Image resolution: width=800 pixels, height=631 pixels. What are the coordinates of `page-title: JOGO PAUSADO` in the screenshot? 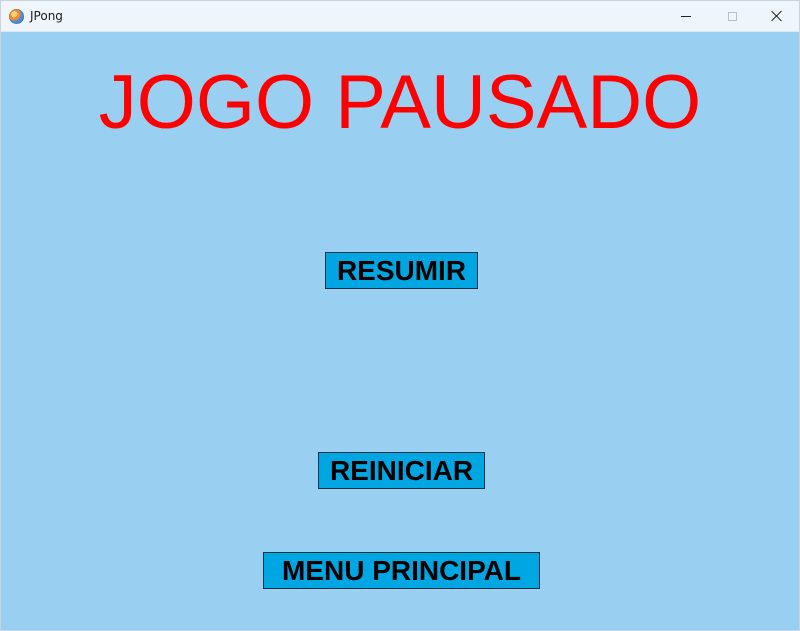 It's located at (400, 102).